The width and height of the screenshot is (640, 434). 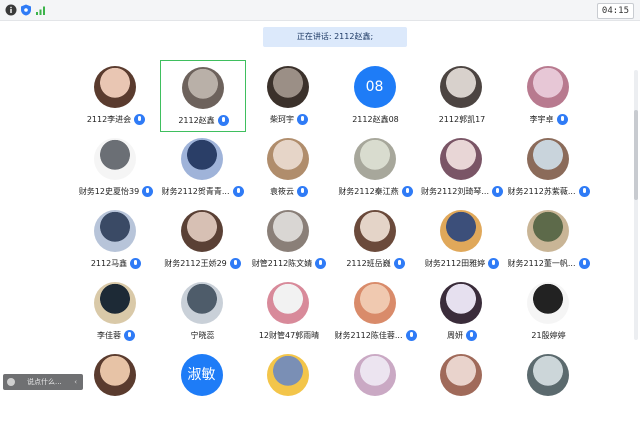 What do you see at coordinates (549, 119) in the screenshot?
I see `participant-label: 李宇卓` at bounding box center [549, 119].